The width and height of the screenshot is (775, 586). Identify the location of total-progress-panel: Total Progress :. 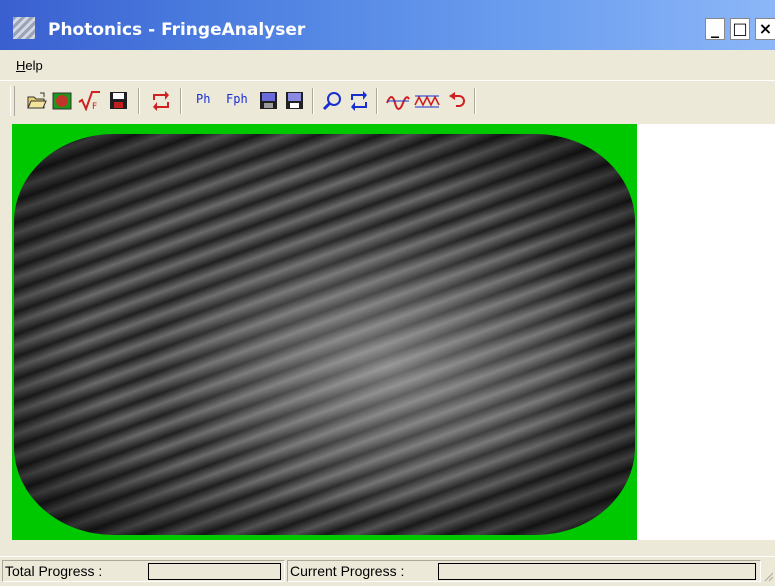
(143, 571).